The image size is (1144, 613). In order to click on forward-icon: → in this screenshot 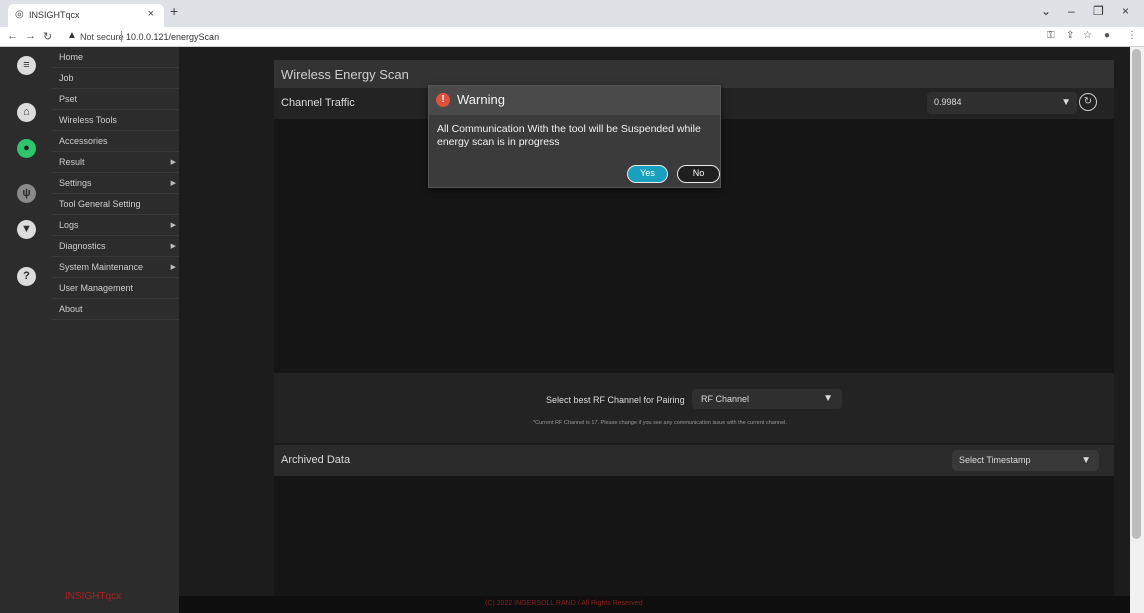, I will do `click(30, 36)`.